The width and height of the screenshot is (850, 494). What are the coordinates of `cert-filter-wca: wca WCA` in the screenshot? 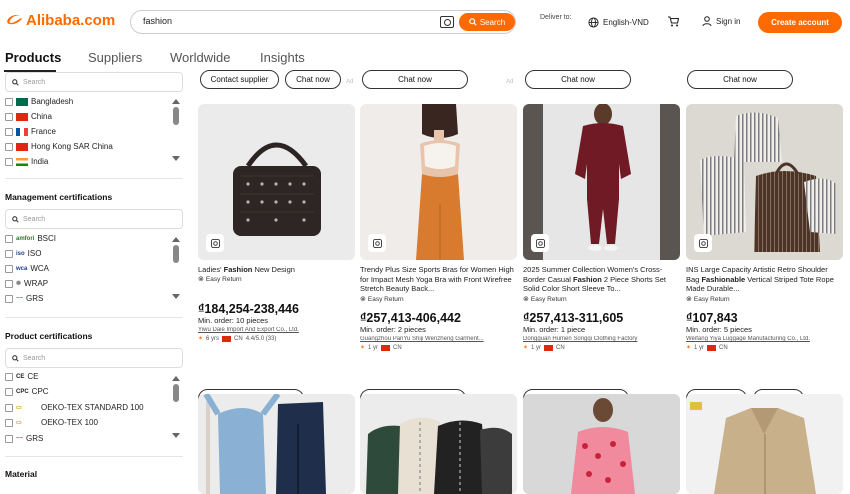 It's located at (27, 268).